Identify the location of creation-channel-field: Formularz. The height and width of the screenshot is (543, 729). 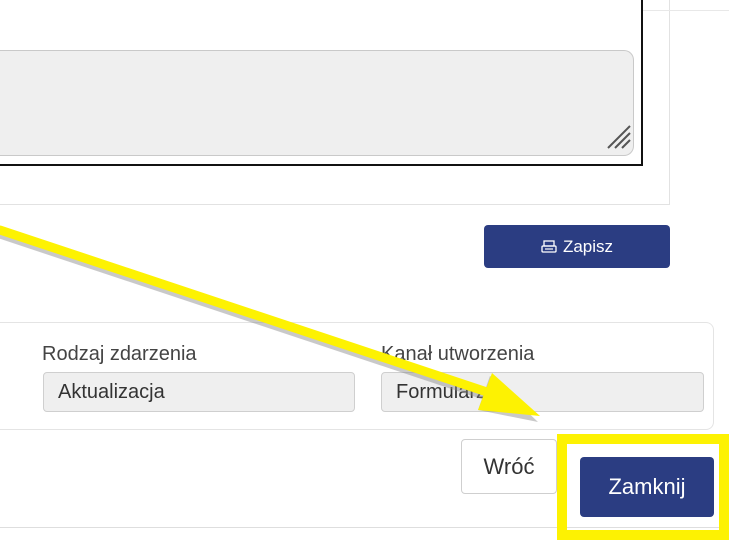
(542, 392).